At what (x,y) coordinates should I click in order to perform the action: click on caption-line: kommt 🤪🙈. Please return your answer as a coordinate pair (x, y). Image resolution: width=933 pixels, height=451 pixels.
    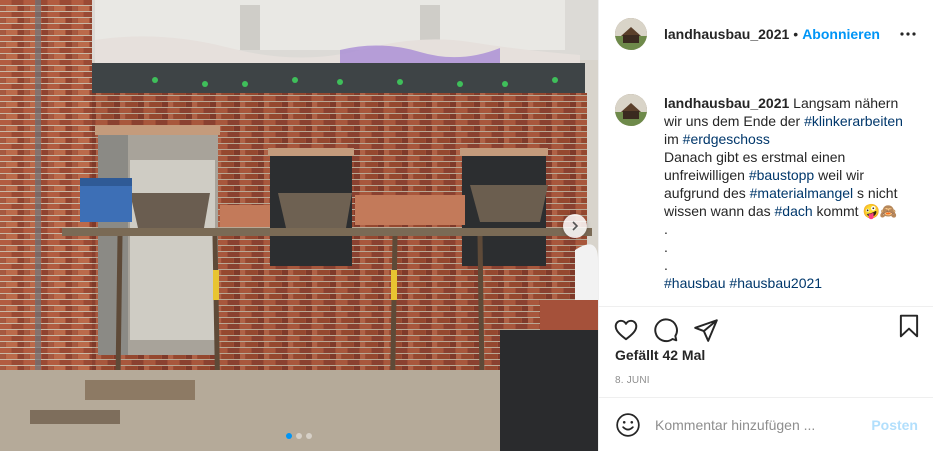
    Looking at the image, I should click on (855, 211).